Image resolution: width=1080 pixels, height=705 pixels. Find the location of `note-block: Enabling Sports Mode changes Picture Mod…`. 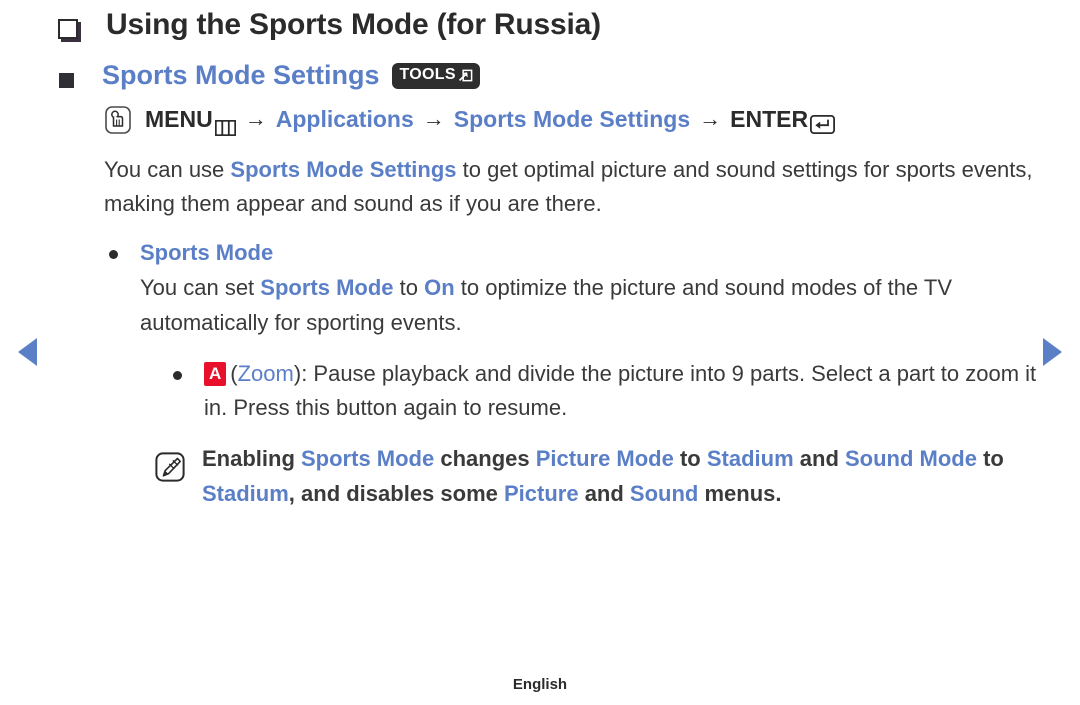

note-block: Enabling Sports Mode changes Picture Mod… is located at coordinates (599, 477).